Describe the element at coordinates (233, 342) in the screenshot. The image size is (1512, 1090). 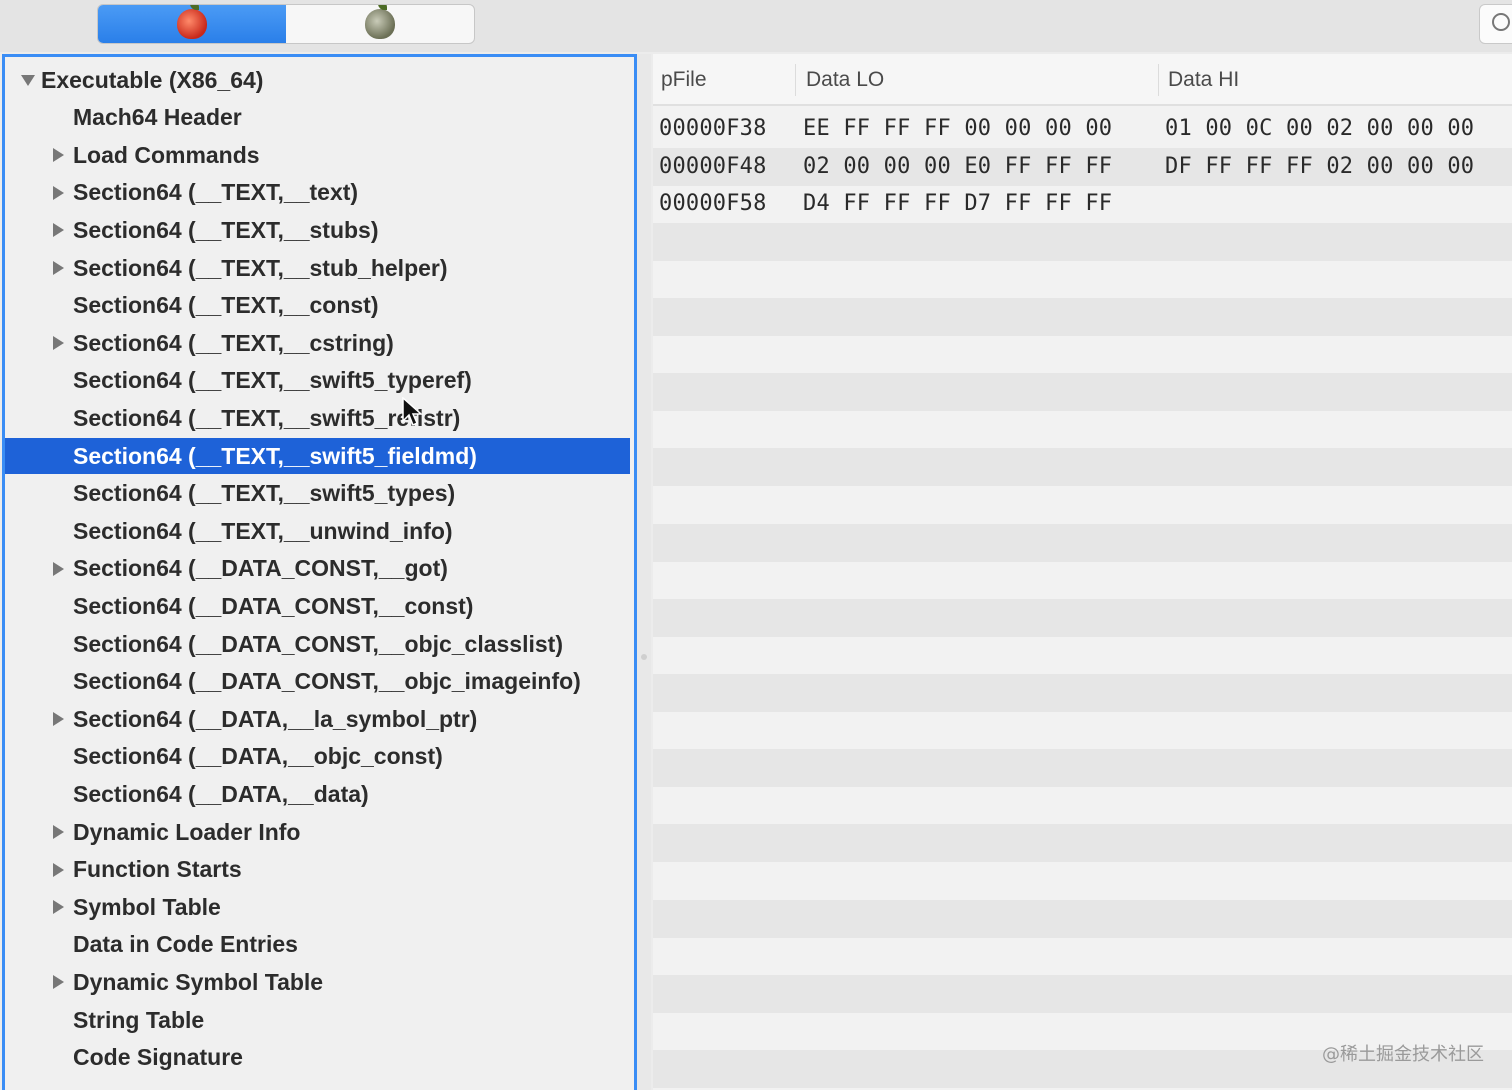
I see `outline-item-label: Section64 (__TEXT,__cstring)` at that location.